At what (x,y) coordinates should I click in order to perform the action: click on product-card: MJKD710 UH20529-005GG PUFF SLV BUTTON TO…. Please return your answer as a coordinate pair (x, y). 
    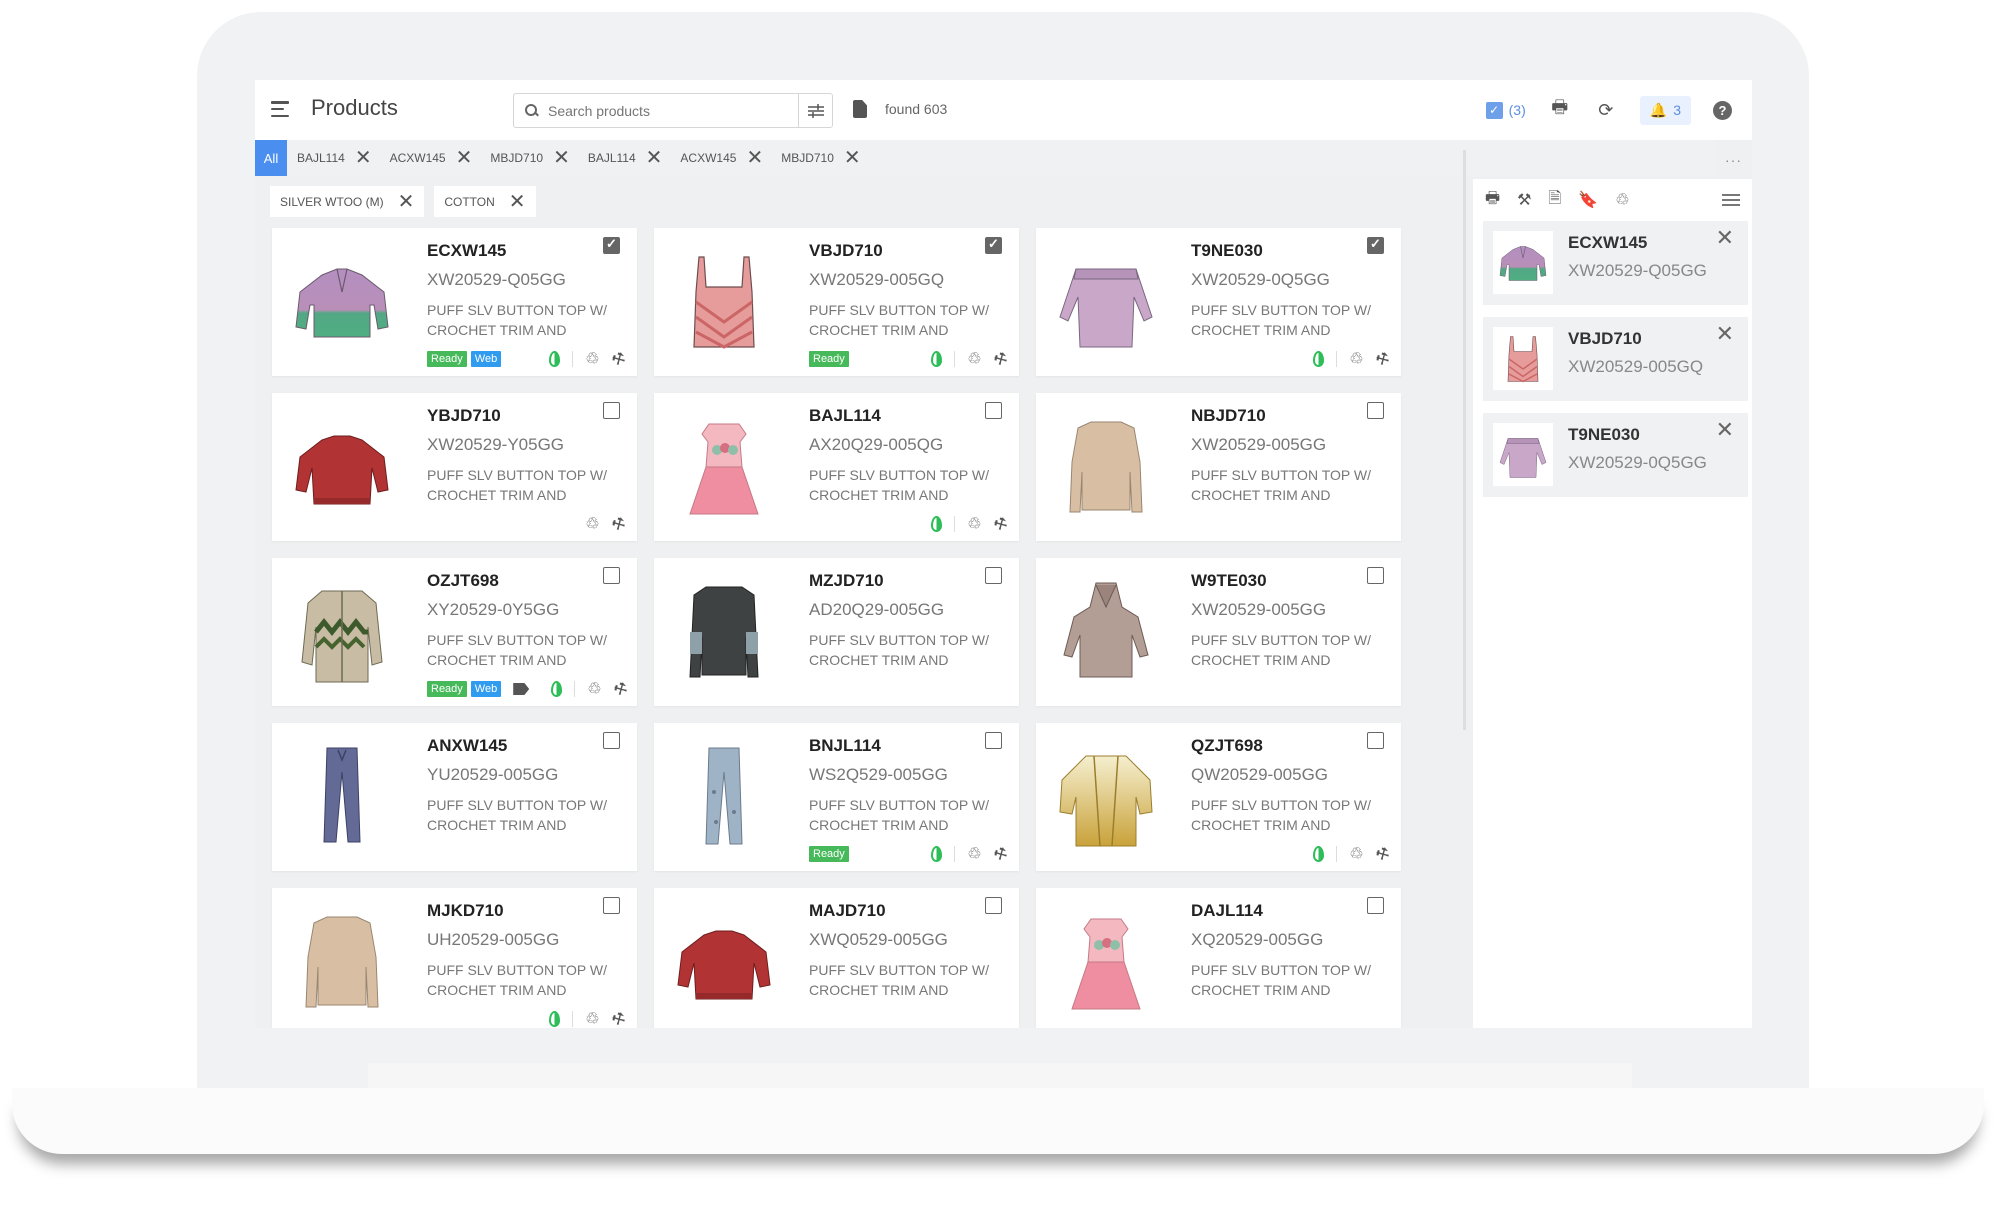
    Looking at the image, I should click on (454, 958).